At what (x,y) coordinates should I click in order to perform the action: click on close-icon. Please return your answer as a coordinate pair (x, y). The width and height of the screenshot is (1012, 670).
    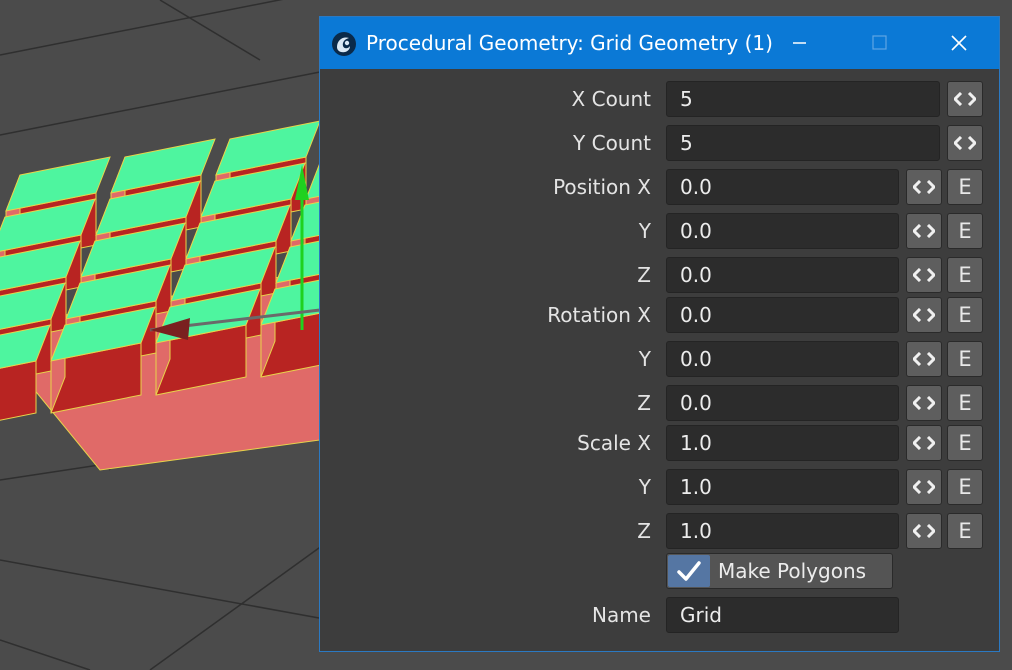
    Looking at the image, I should click on (959, 43).